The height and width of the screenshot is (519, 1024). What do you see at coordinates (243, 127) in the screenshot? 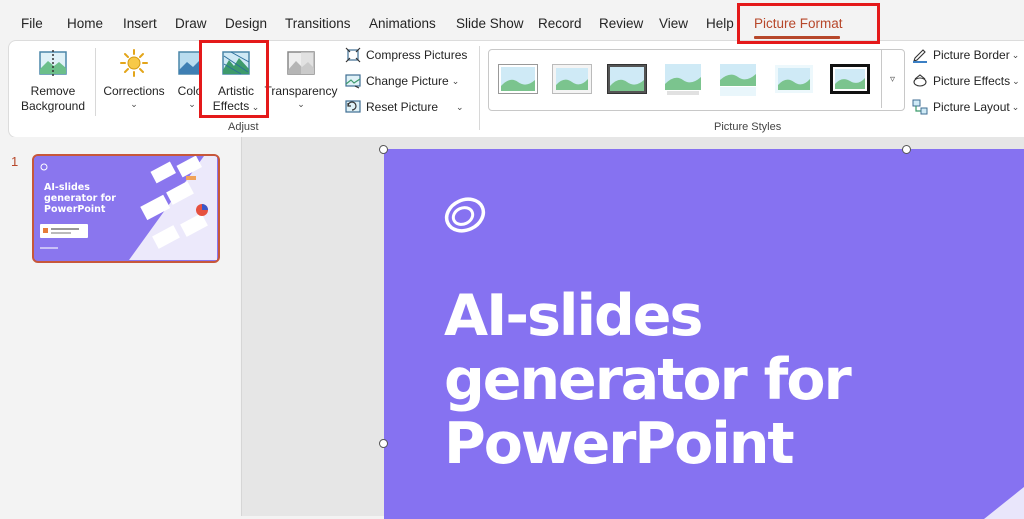
I see `adjust-group-label: Adjust` at bounding box center [243, 127].